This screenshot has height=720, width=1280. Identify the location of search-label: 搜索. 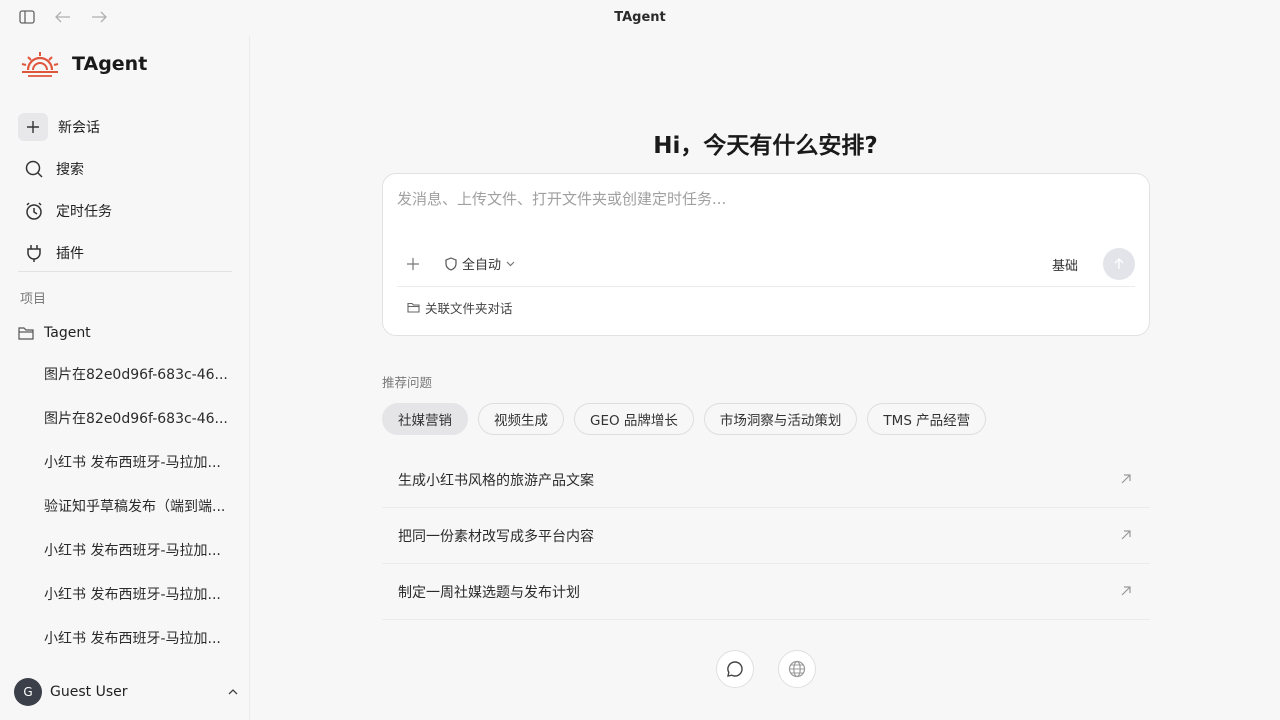
(70, 170).